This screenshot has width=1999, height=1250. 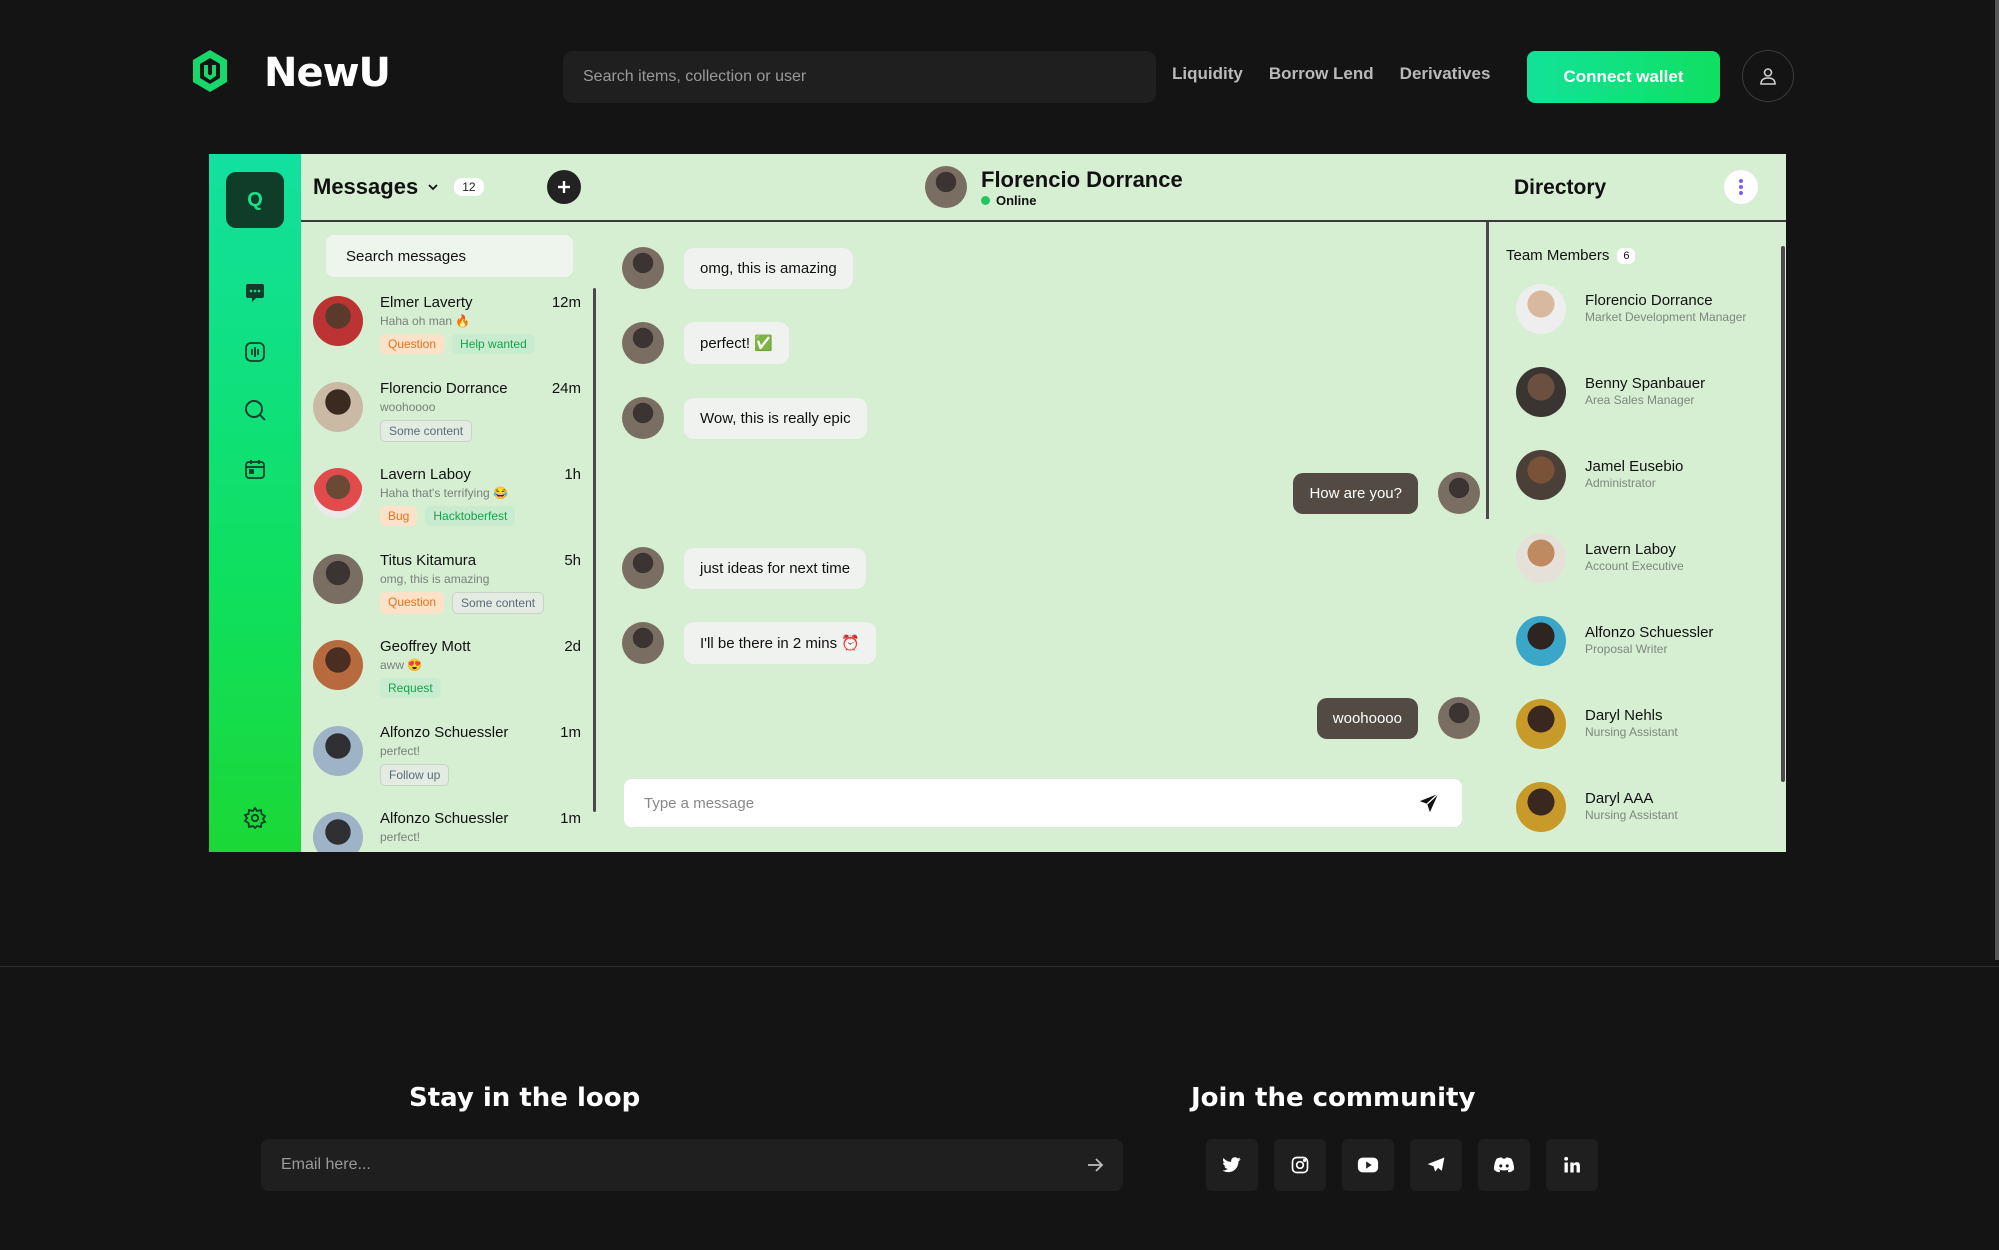 I want to click on member-name: Benny Spanbauer, so click(x=1645, y=383).